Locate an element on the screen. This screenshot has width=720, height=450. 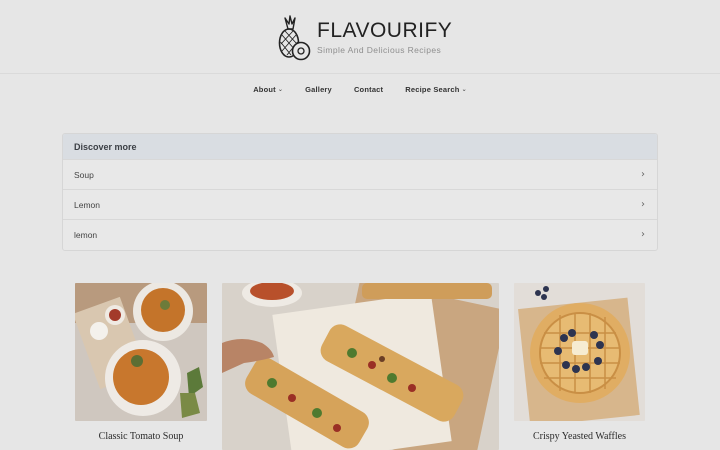
nav-item-label: Gallery is located at coordinates (318, 89).